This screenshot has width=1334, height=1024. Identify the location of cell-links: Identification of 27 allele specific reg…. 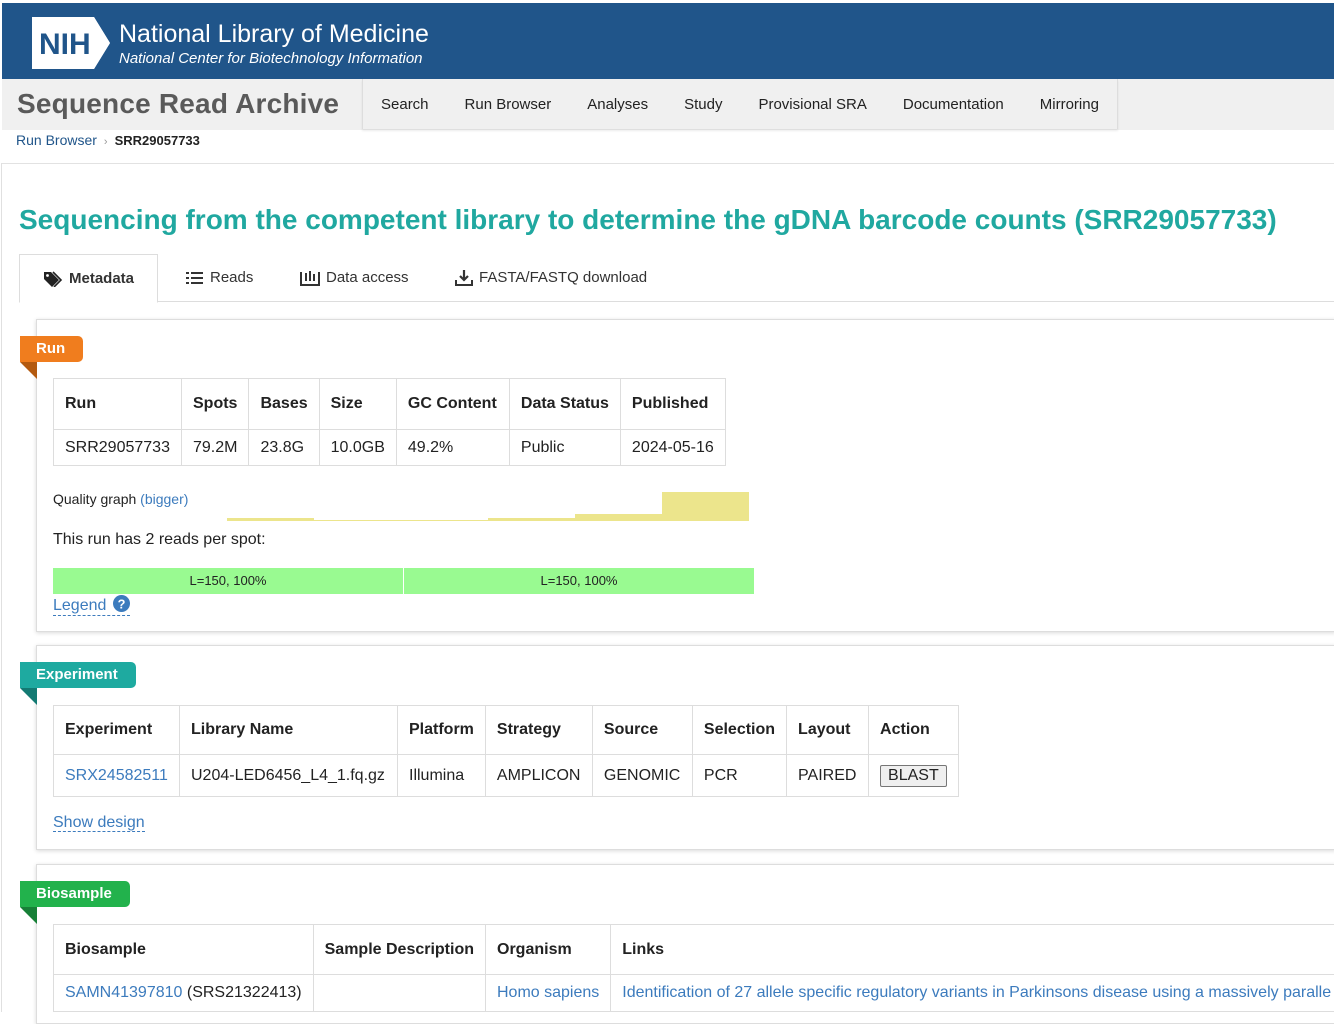
(972, 993).